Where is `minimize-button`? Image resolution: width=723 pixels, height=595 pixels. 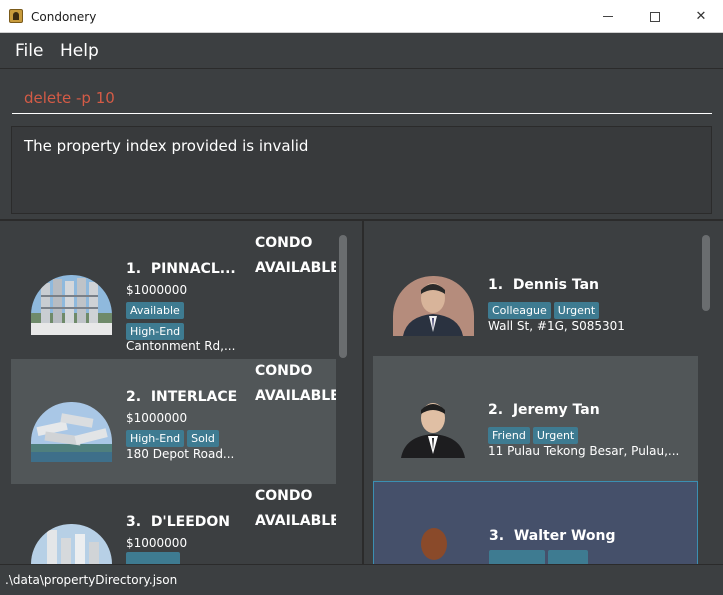 minimize-button is located at coordinates (608, 16).